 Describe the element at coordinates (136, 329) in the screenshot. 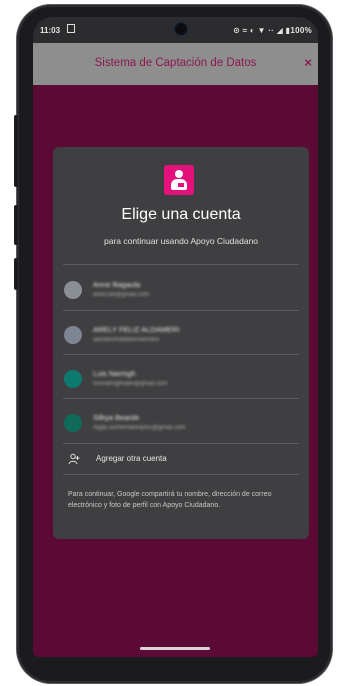

I see `account-name: ARELY FELIZ ALDAMERI` at that location.